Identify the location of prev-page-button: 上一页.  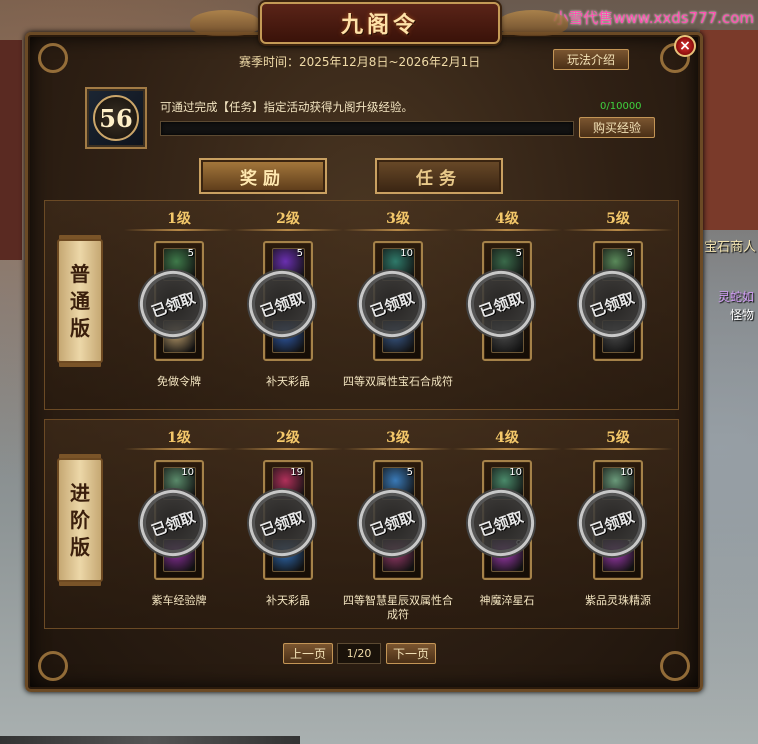
(308, 653).